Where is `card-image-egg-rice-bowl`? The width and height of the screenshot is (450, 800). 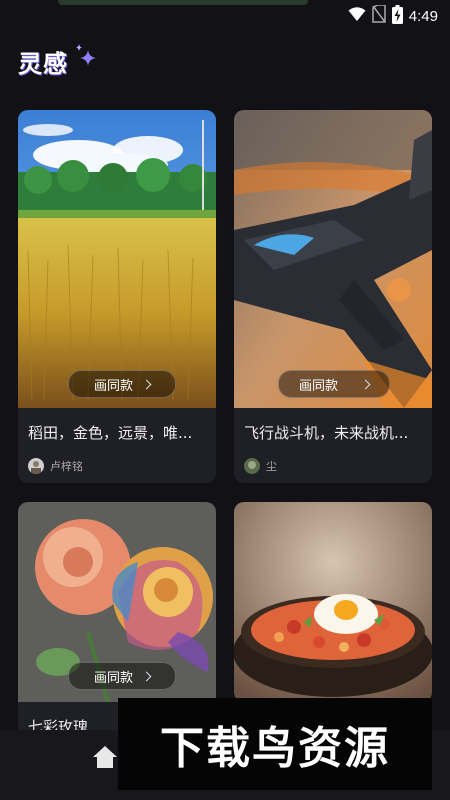 card-image-egg-rice-bowl is located at coordinates (333, 602).